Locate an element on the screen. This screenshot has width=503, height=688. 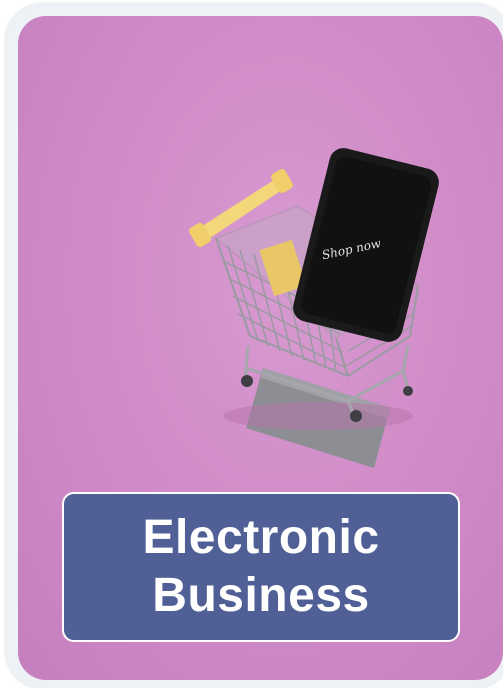
title-line-1: Electronic is located at coordinates (261, 537).